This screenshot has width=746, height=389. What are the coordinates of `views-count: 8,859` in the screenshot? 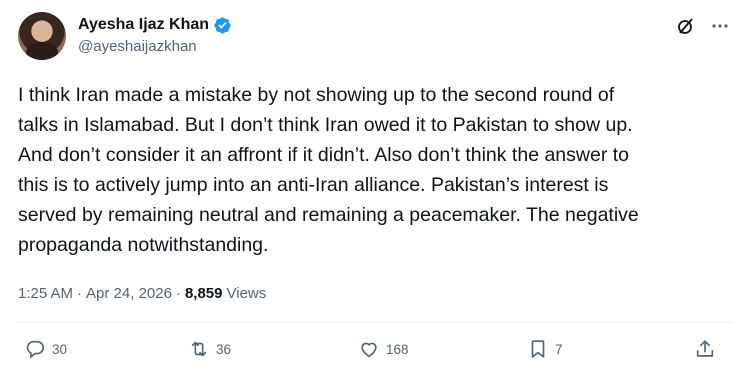 It's located at (204, 293).